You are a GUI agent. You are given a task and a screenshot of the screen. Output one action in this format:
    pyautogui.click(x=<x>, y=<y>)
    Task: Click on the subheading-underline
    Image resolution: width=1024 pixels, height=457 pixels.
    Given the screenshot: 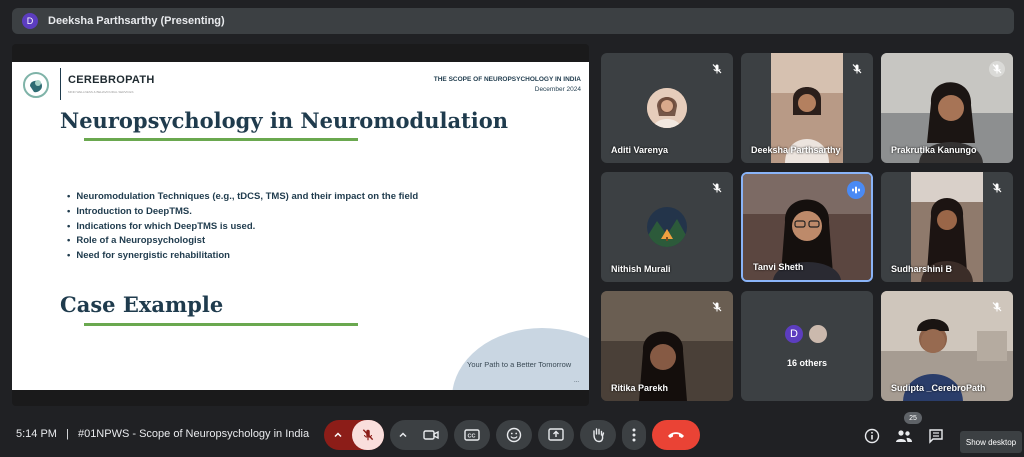 What is the action you would take?
    pyautogui.click(x=221, y=324)
    